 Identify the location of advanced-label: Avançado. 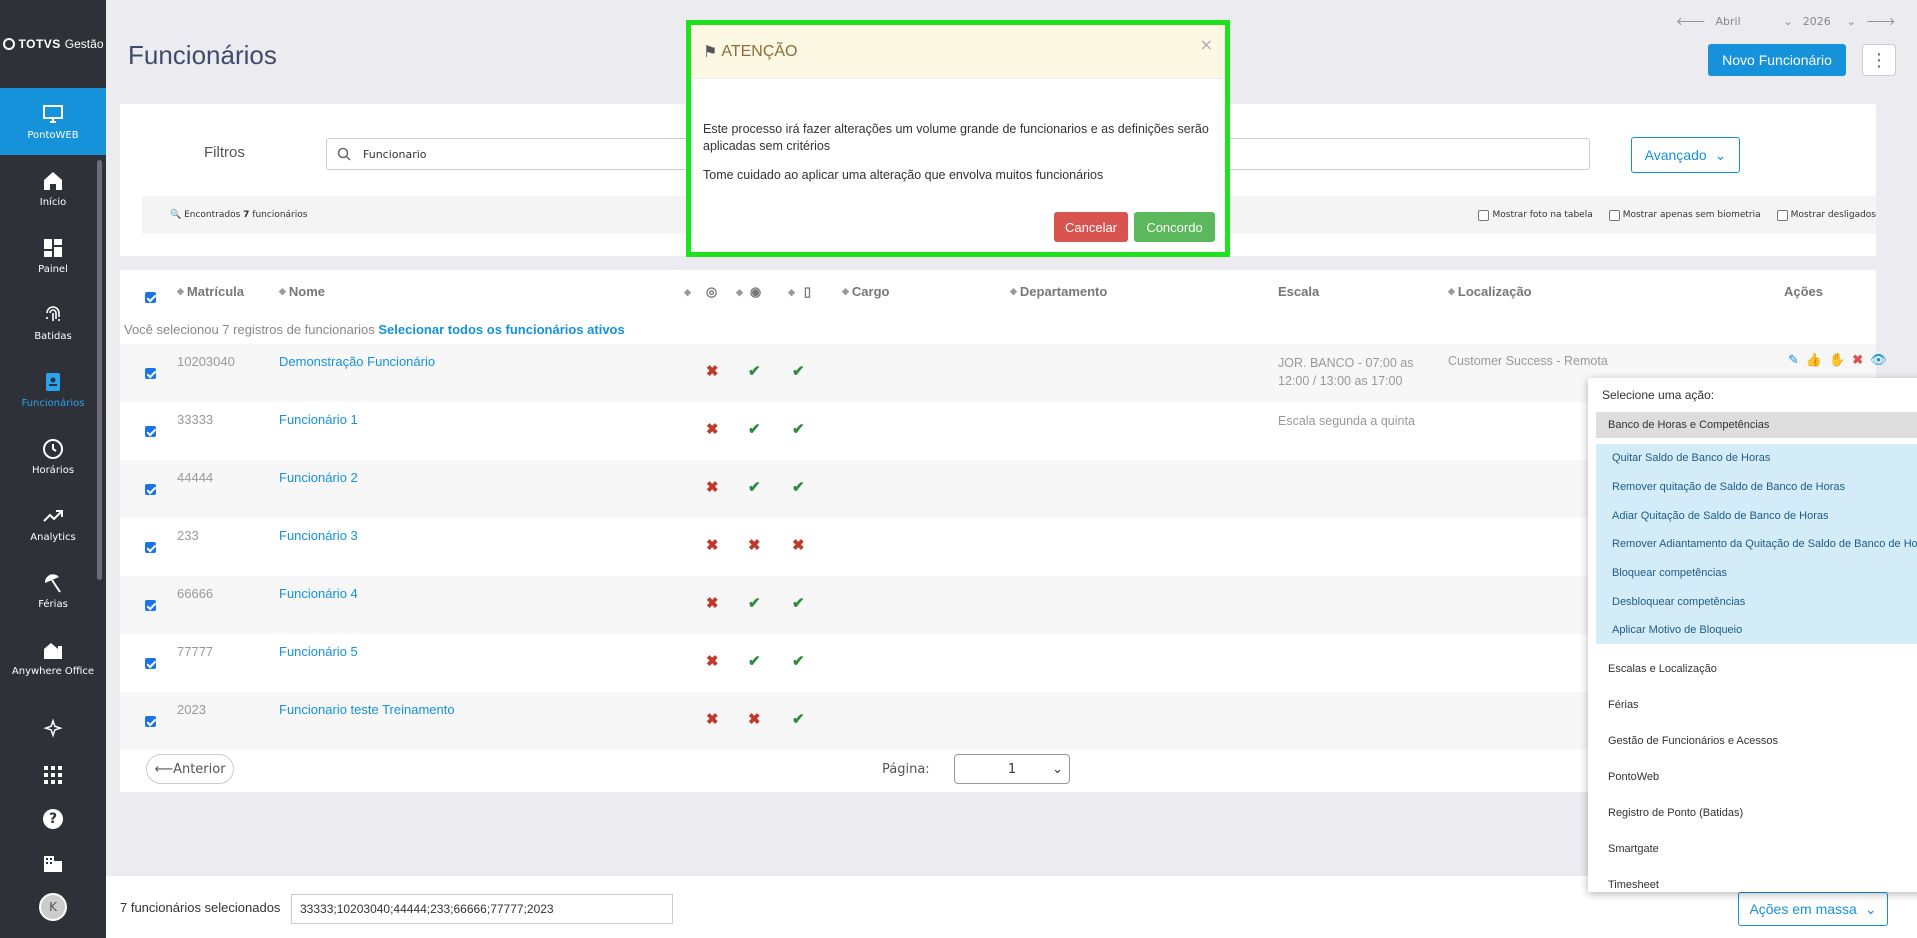
(1675, 155).